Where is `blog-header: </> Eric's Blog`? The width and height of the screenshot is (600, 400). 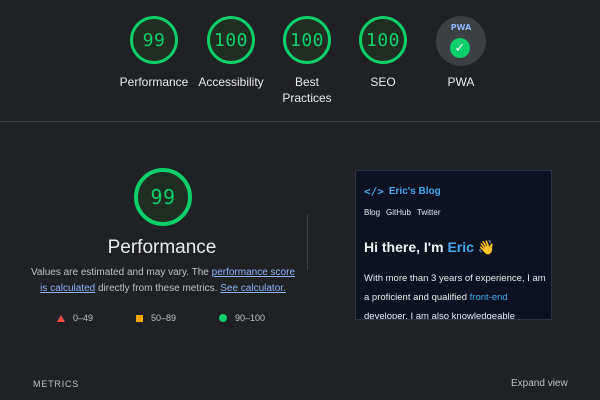
blog-header: </> Eric's Blog is located at coordinates (402, 191).